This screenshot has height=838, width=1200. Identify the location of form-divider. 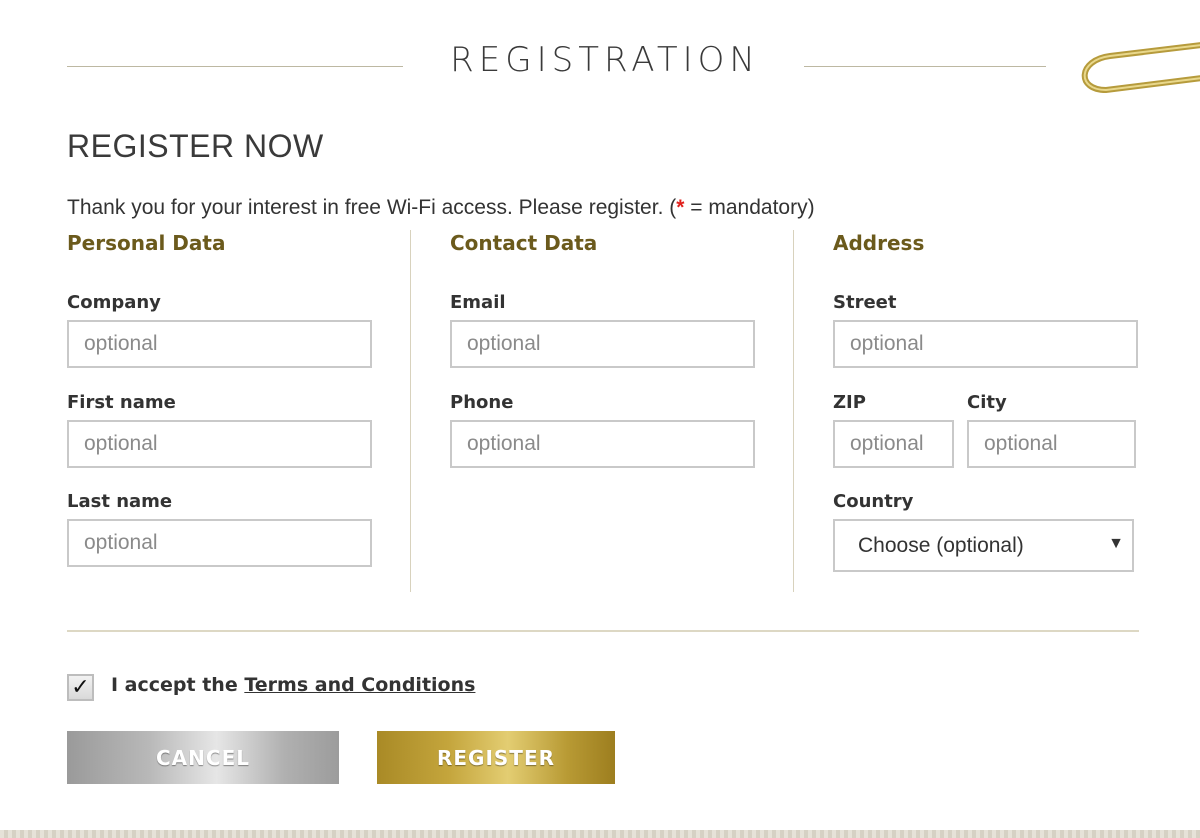
(603, 631).